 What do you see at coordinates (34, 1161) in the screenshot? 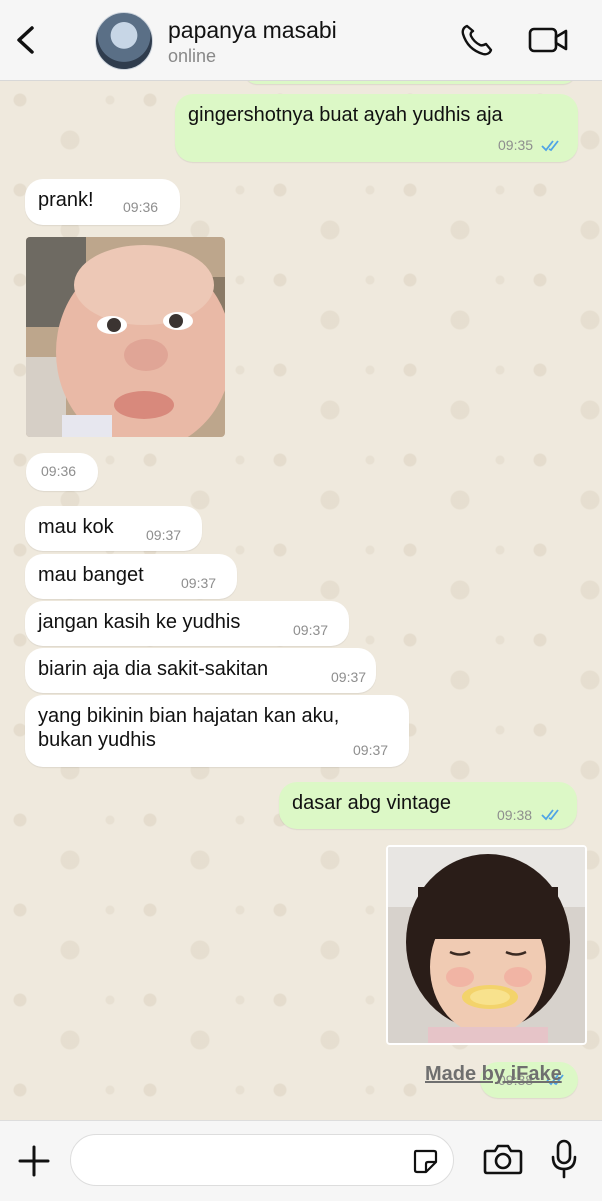
I see `plus-icon` at bounding box center [34, 1161].